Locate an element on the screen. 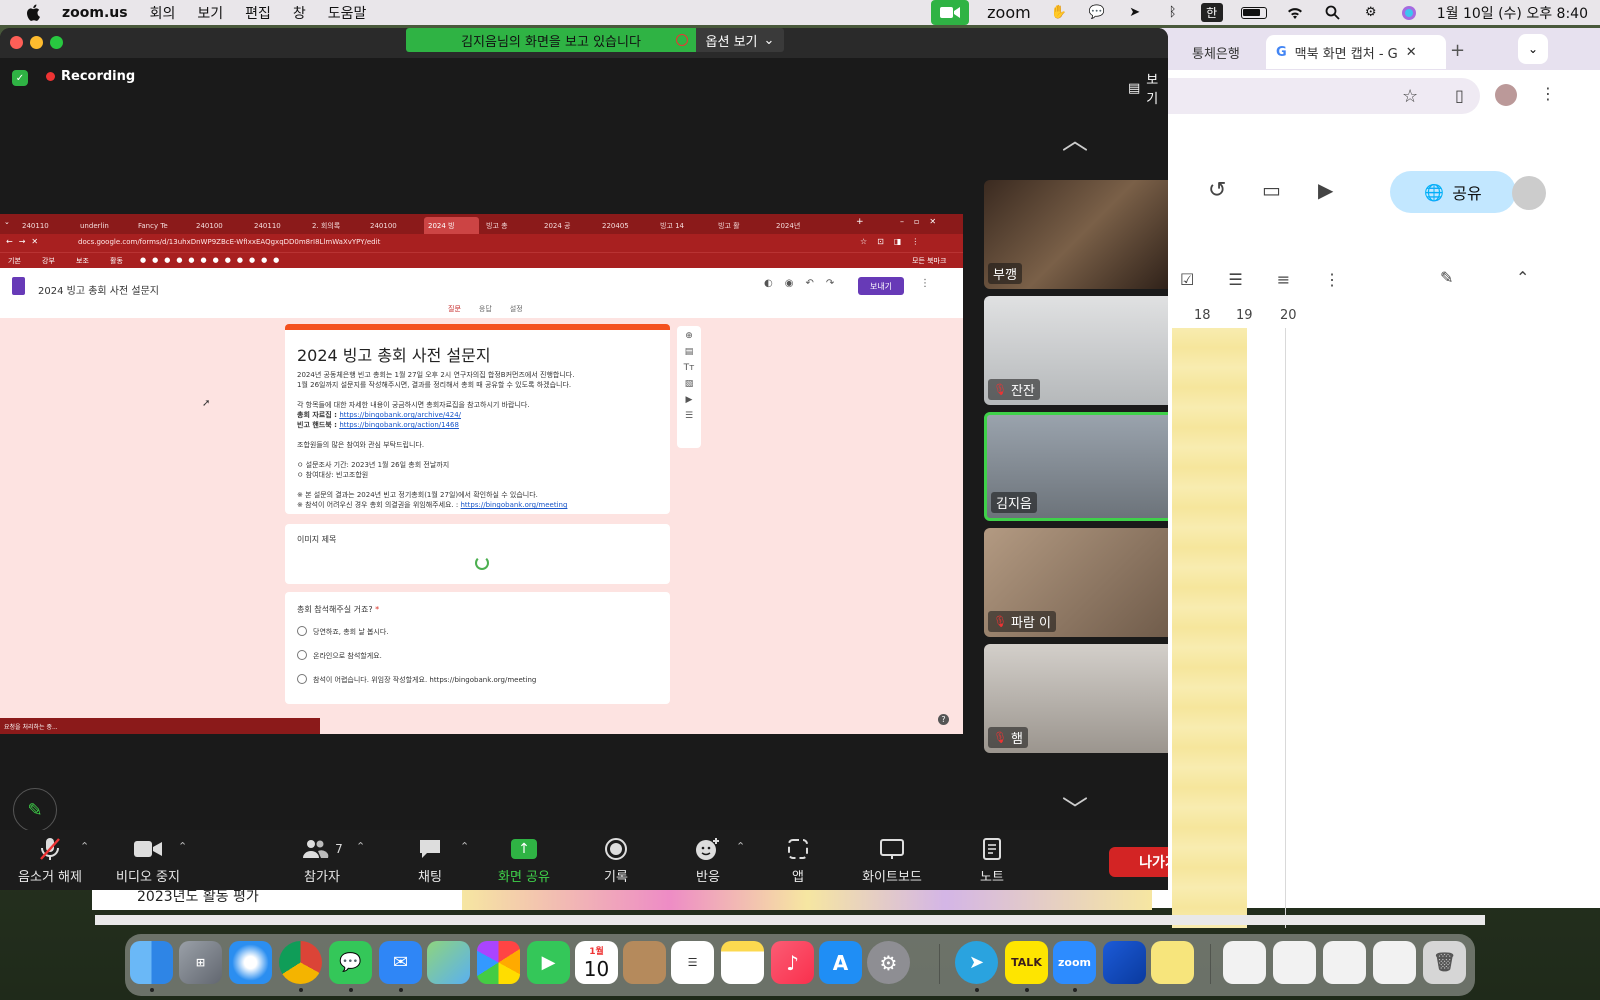 The height and width of the screenshot is (1000, 1600). more-icon: ⋮ is located at coordinates (1332, 279).